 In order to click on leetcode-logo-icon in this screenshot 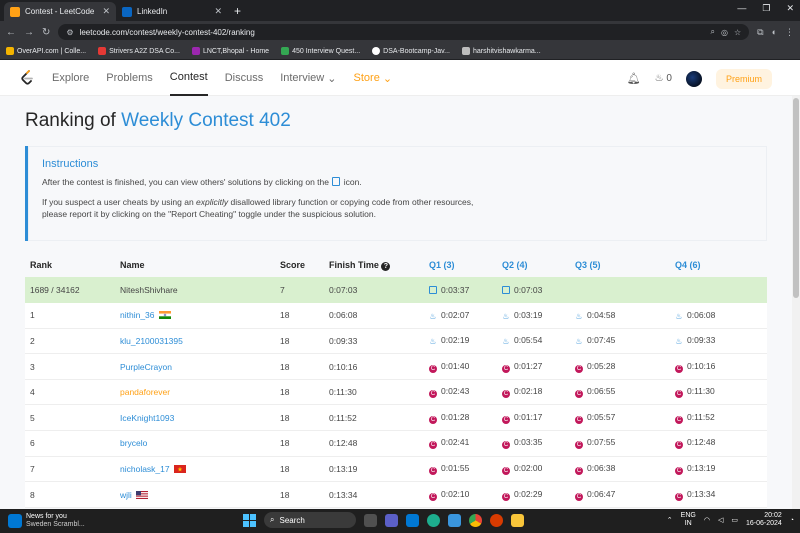, I will do `click(27, 78)`.